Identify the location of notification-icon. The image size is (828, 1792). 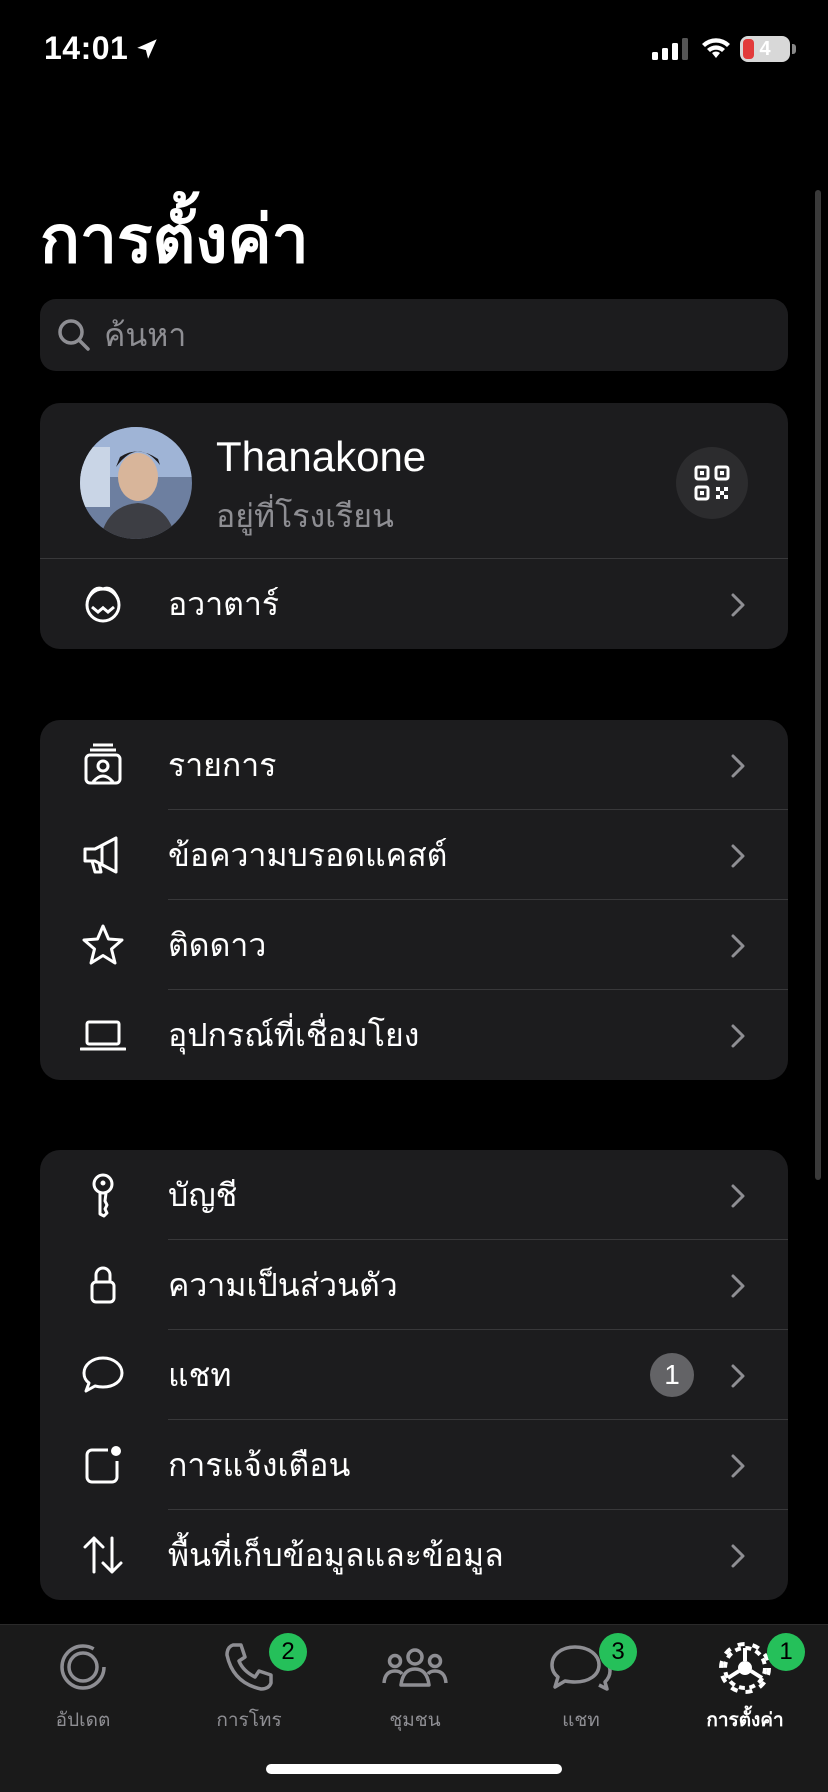
(103, 1465).